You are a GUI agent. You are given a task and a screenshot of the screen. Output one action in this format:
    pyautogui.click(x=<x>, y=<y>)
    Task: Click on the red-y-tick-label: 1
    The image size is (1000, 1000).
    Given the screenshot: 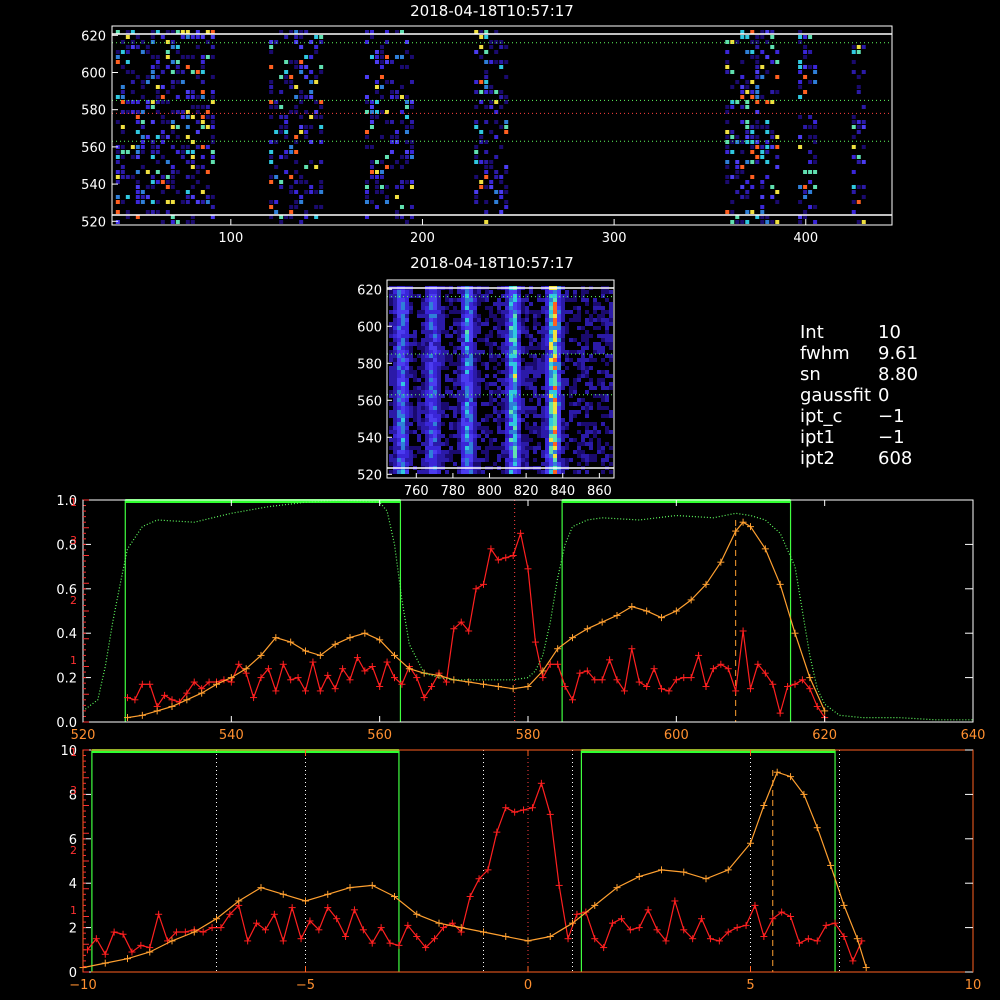 What is the action you would take?
    pyautogui.click(x=73, y=502)
    